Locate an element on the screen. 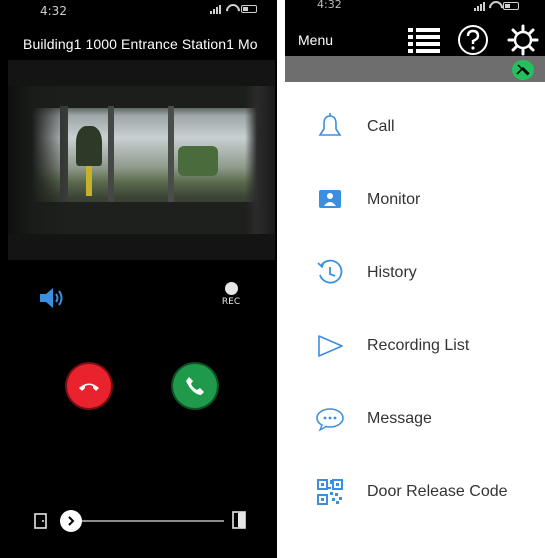 This screenshot has width=545, height=558. record-button: REC is located at coordinates (231, 297).